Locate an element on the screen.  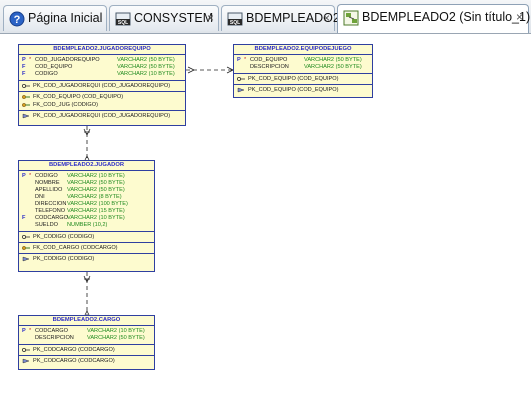
column-row: DNI VARCHAR2 (8 BYTE) is located at coordinates (86, 197).